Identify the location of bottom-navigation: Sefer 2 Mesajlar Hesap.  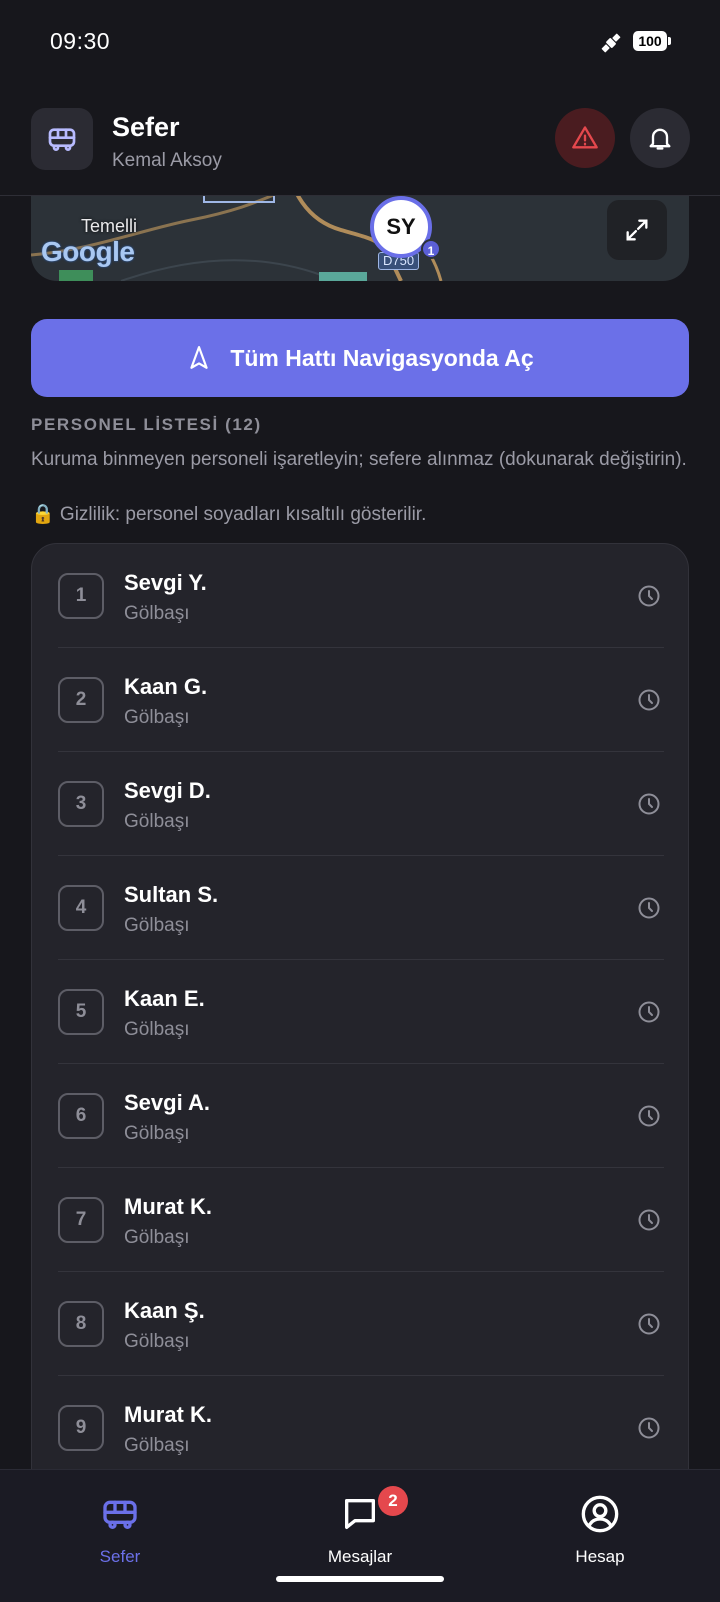
(360, 1535).